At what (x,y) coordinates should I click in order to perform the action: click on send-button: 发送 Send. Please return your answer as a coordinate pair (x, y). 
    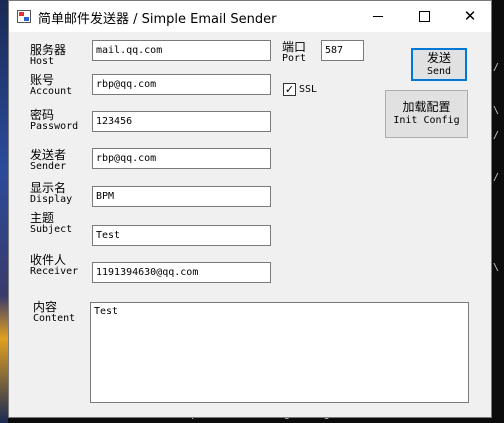
    Looking at the image, I should click on (439, 64).